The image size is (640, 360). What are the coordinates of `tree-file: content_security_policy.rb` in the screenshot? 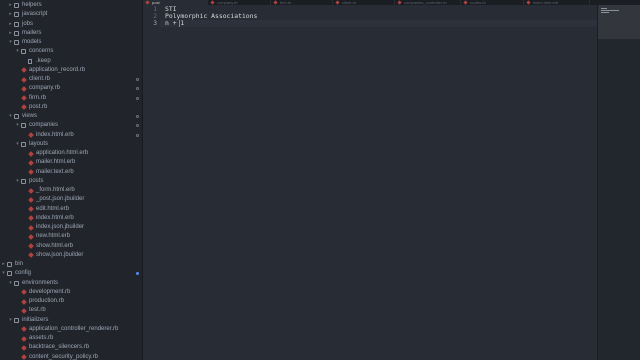 It's located at (71, 356).